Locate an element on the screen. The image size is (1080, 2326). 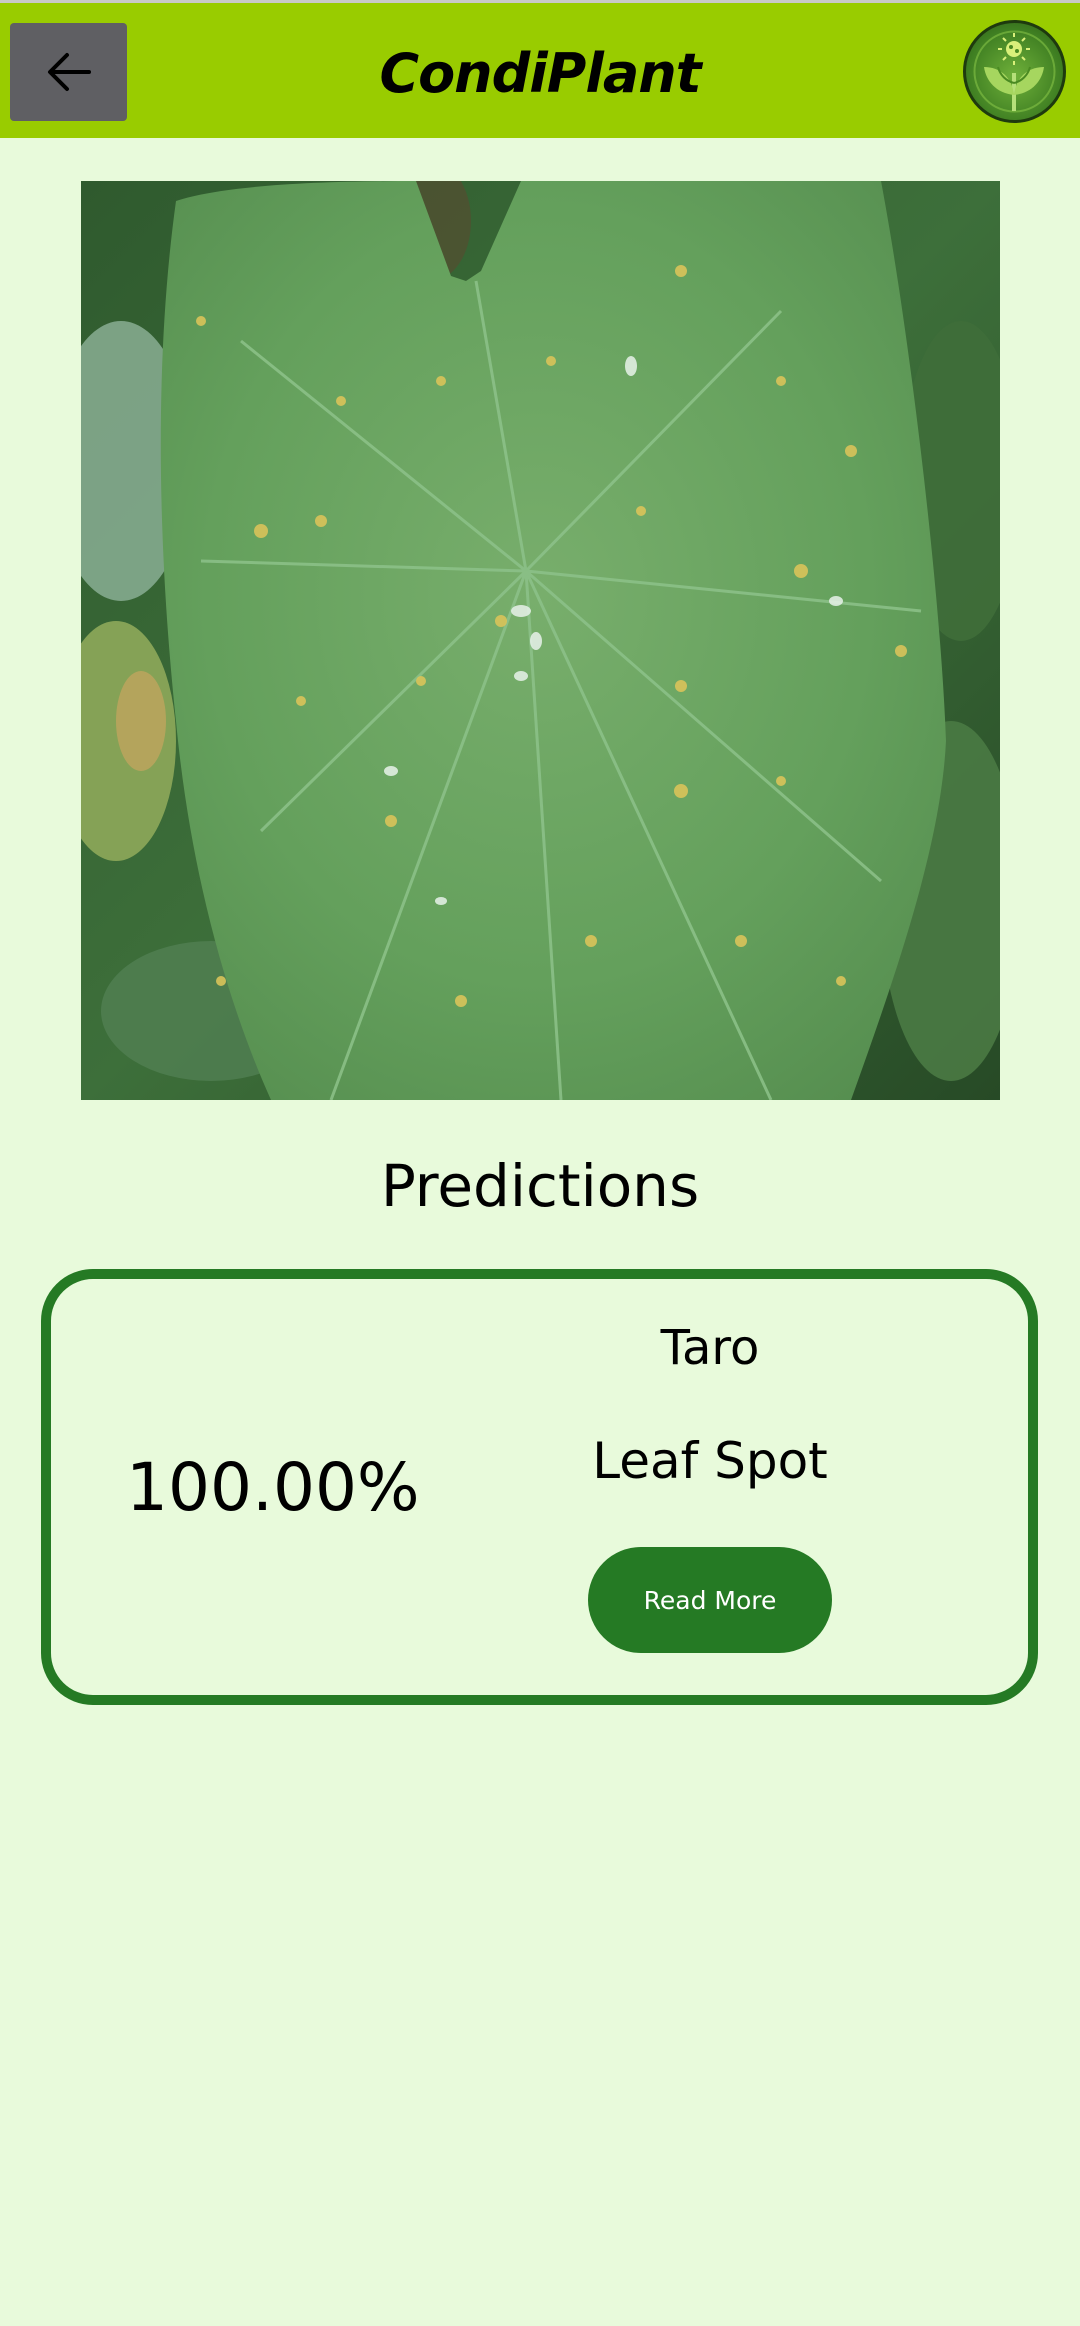
read-more-label: Read More is located at coordinates (710, 1600).